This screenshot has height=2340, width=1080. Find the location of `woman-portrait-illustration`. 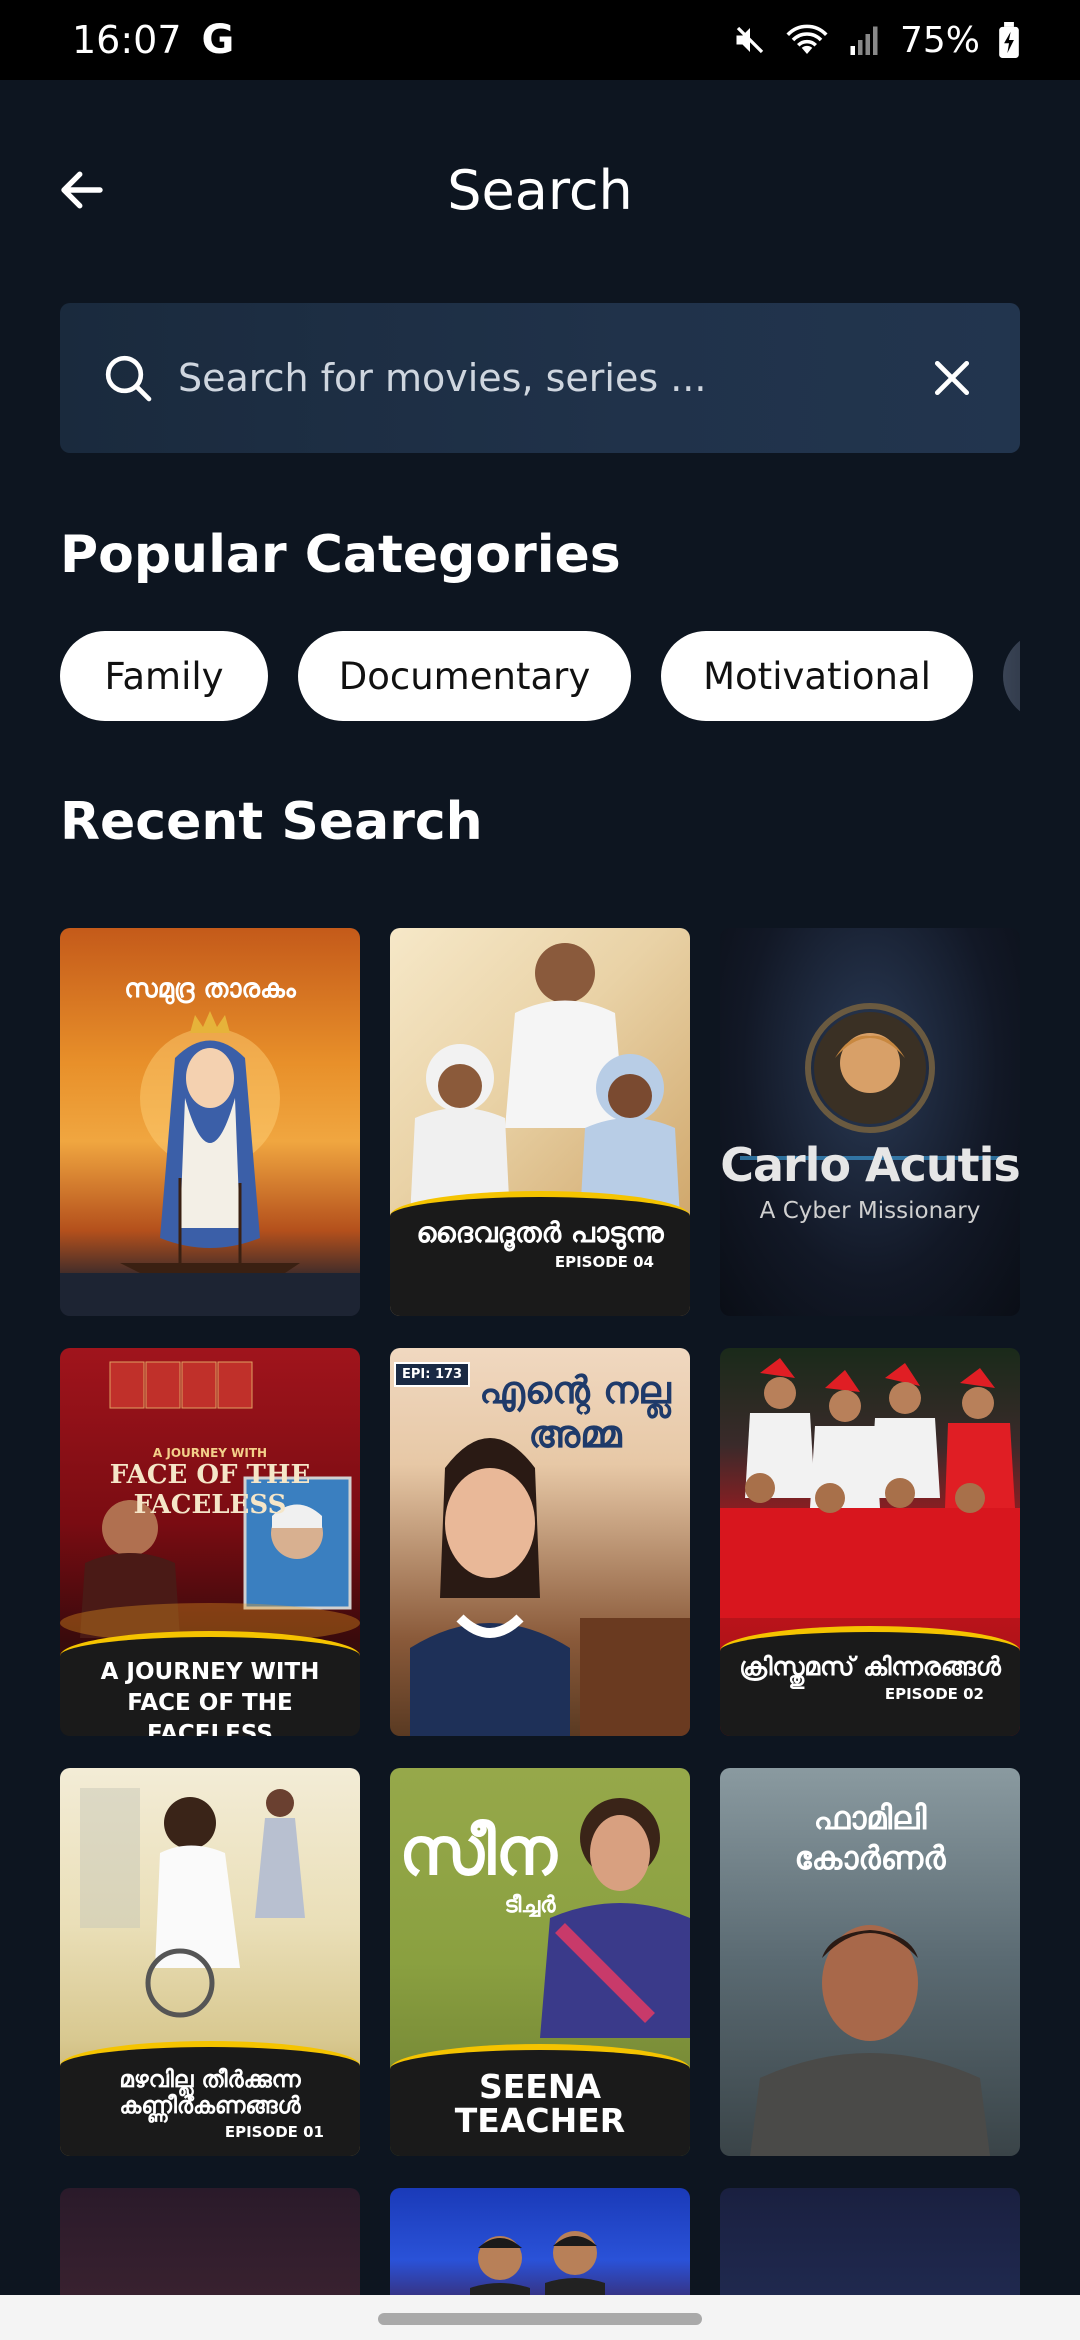

woman-portrait-illustration is located at coordinates (550, 1587).